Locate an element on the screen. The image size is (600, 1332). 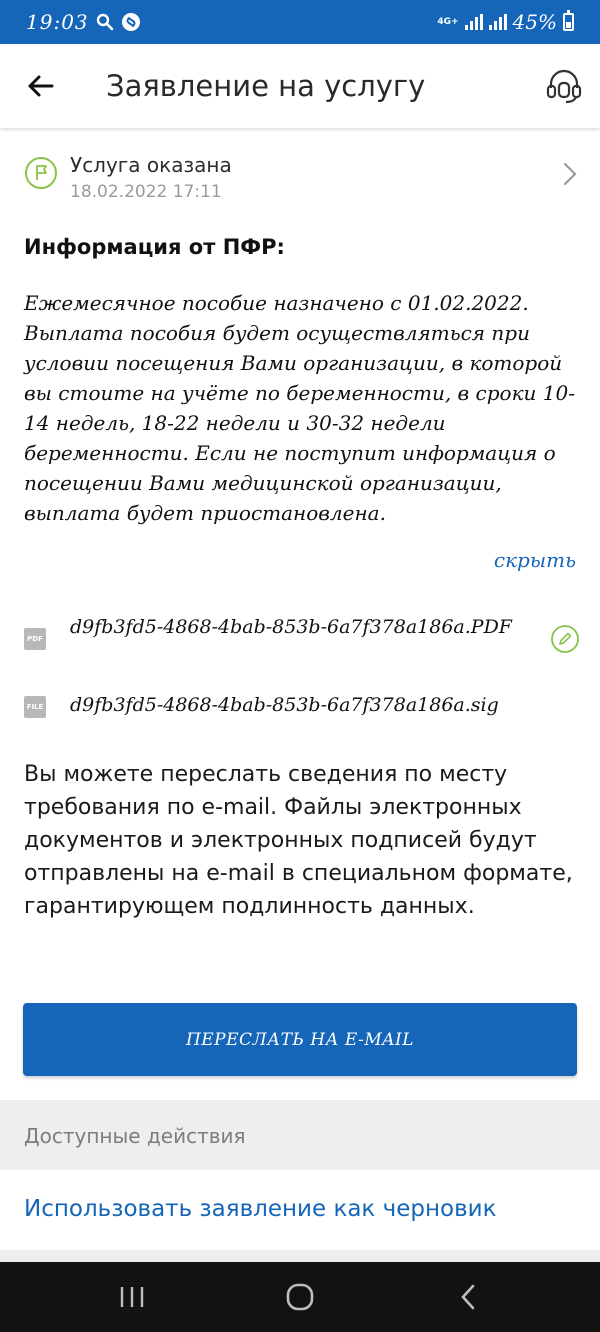
forward-email-button: ПЕРЕСЛАТЬ НА E-MAIL is located at coordinates (300, 1039).